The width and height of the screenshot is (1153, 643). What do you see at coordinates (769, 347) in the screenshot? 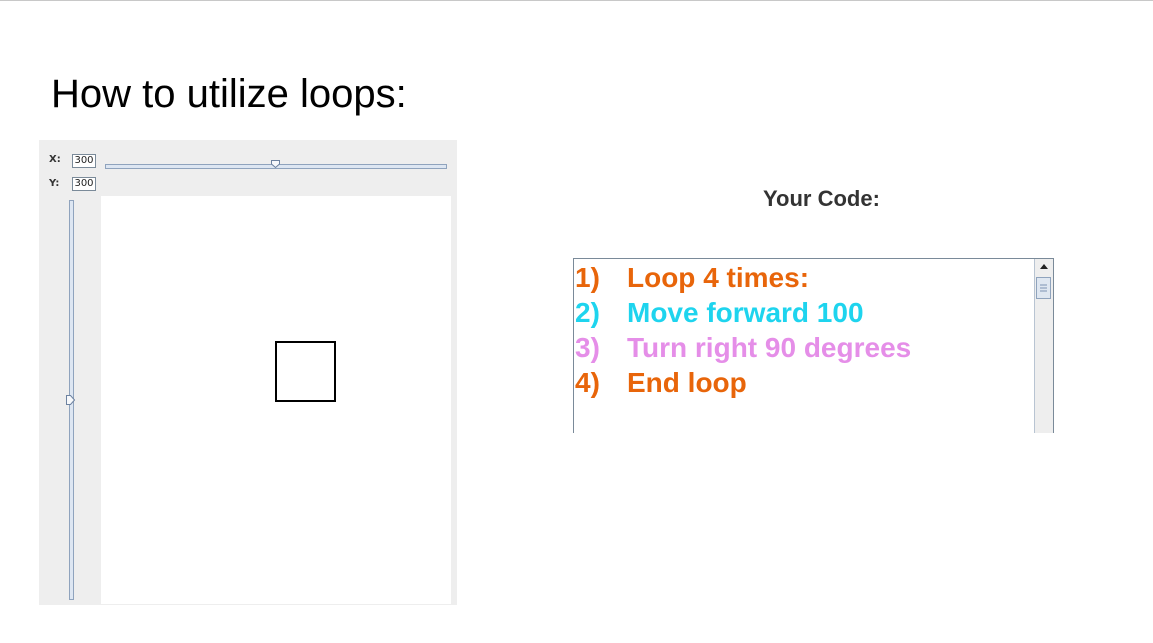
I see `code-text: Turn right 90 degrees` at bounding box center [769, 347].